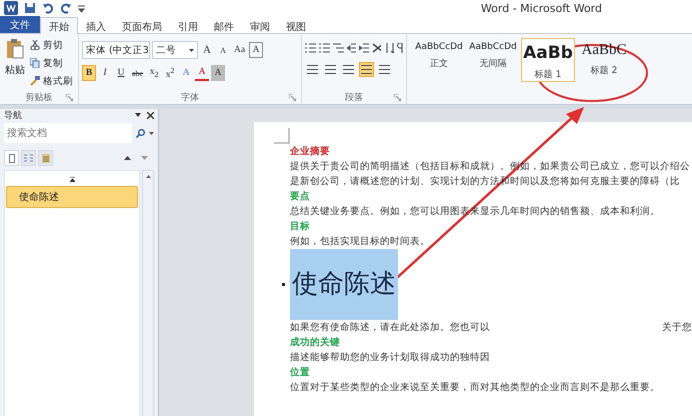  Describe the element at coordinates (15, 63) in the screenshot. I see `paste-button: 粘贴` at that location.